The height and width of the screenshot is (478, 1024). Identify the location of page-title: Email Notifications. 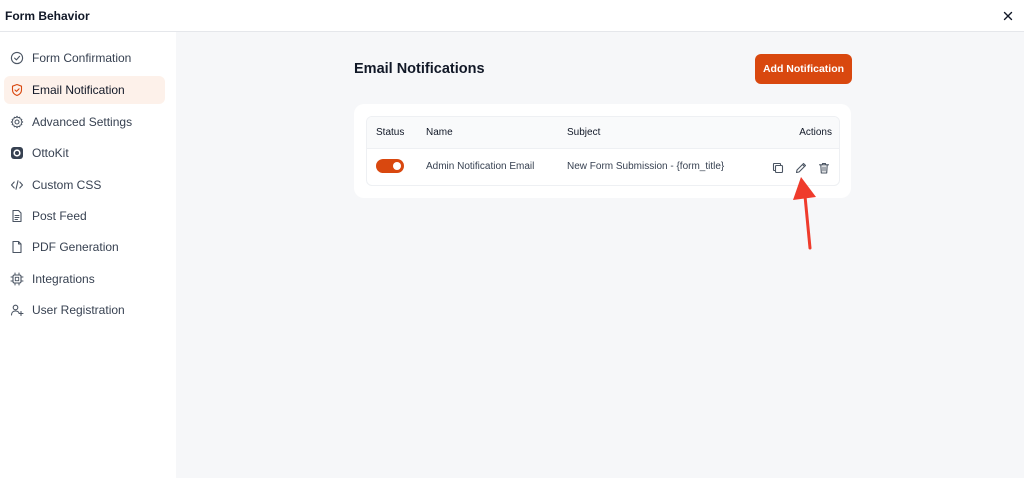
(419, 69).